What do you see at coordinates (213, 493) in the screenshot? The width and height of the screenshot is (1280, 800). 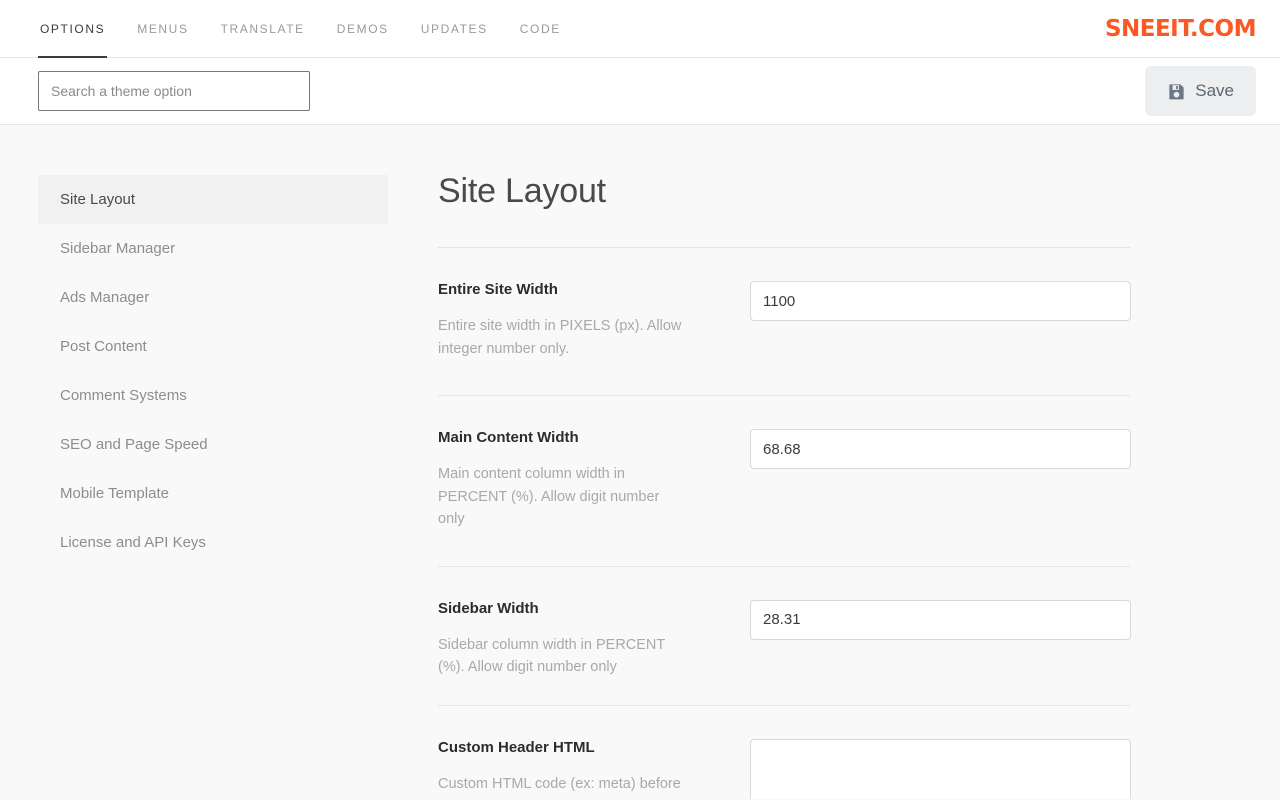 I see `sidebar-item-mobile-template: Mobile Template` at bounding box center [213, 493].